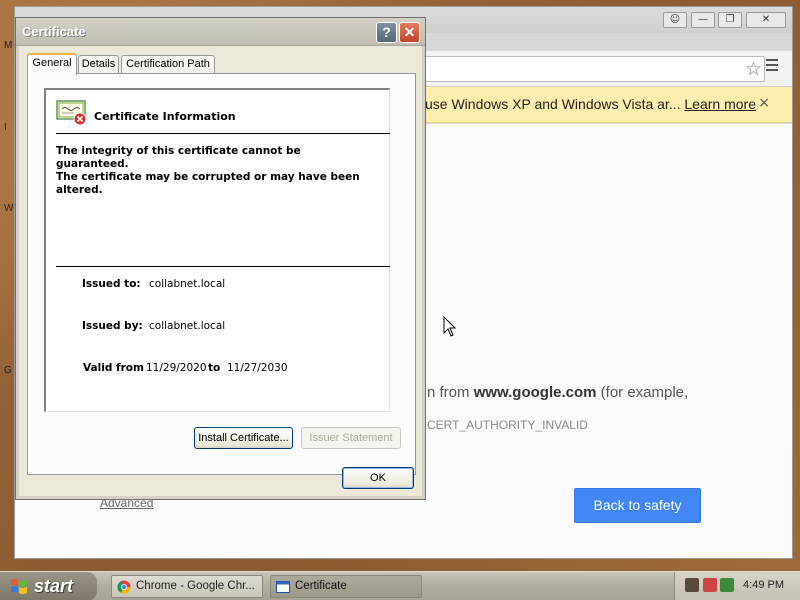  What do you see at coordinates (703, 20) in the screenshot?
I see `minimize-button: —` at bounding box center [703, 20].